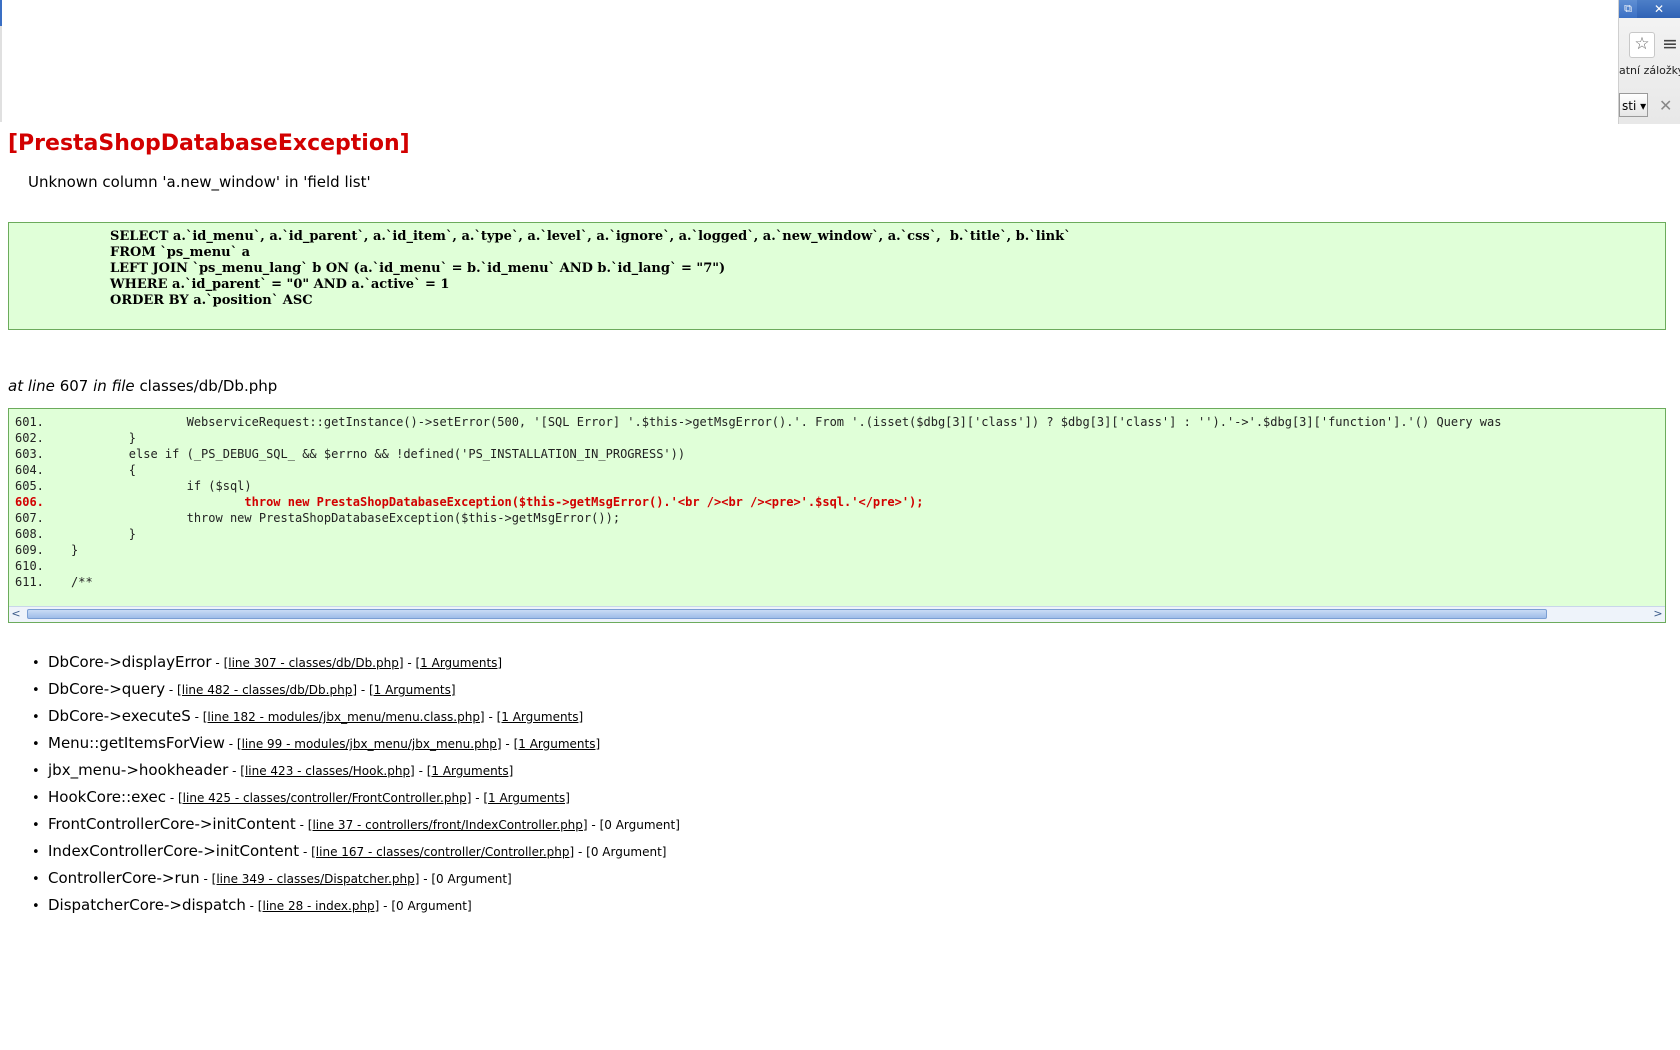 The image size is (1680, 1050). Describe the element at coordinates (327, 771) in the screenshot. I see `trace-file-link: [line 423 - classes/Hook.php]` at that location.